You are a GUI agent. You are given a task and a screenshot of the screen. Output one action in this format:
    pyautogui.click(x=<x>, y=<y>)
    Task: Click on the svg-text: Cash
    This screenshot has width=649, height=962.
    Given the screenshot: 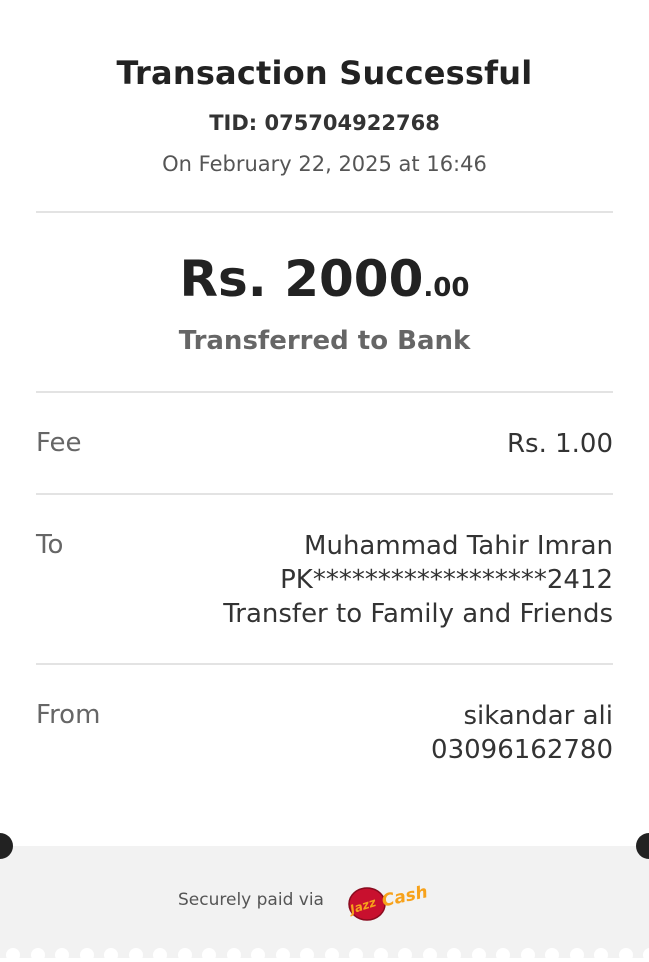 What is the action you would take?
    pyautogui.click(x=404, y=896)
    